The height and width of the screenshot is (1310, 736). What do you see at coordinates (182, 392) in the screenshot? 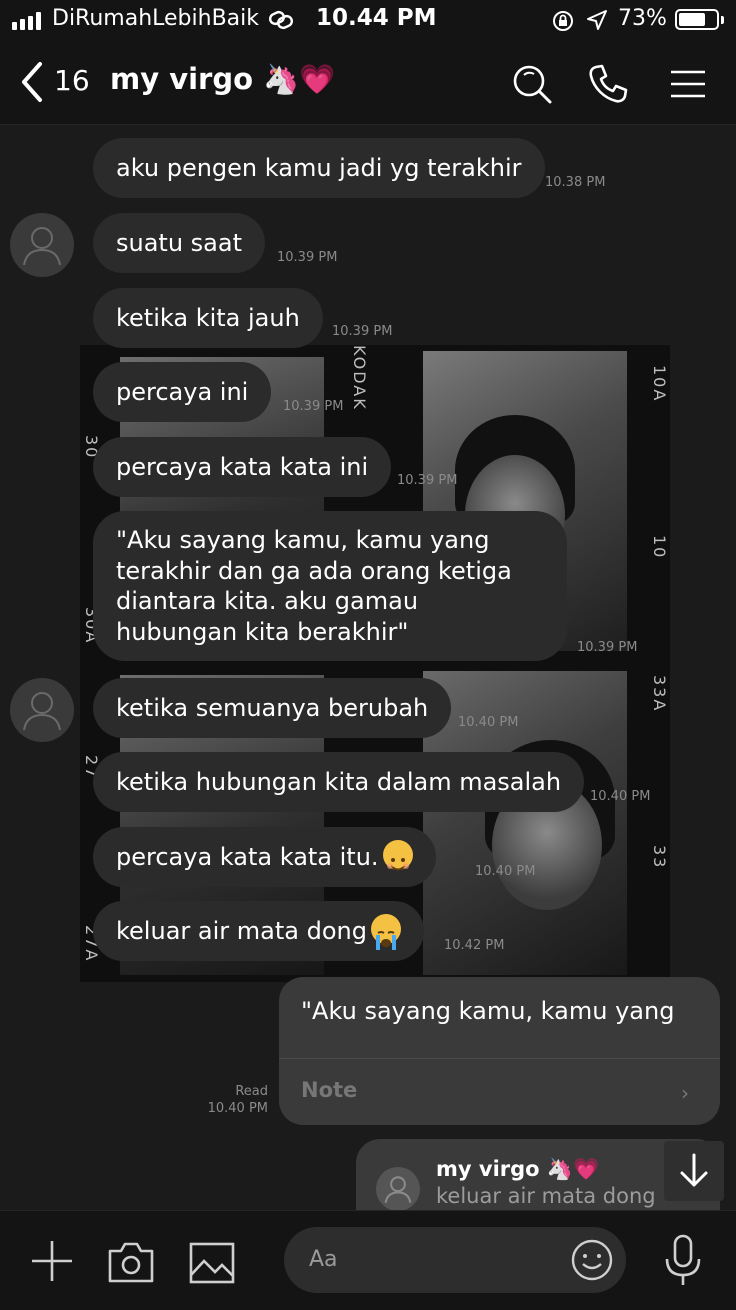
I see `message-bubble: percaya ini` at bounding box center [182, 392].